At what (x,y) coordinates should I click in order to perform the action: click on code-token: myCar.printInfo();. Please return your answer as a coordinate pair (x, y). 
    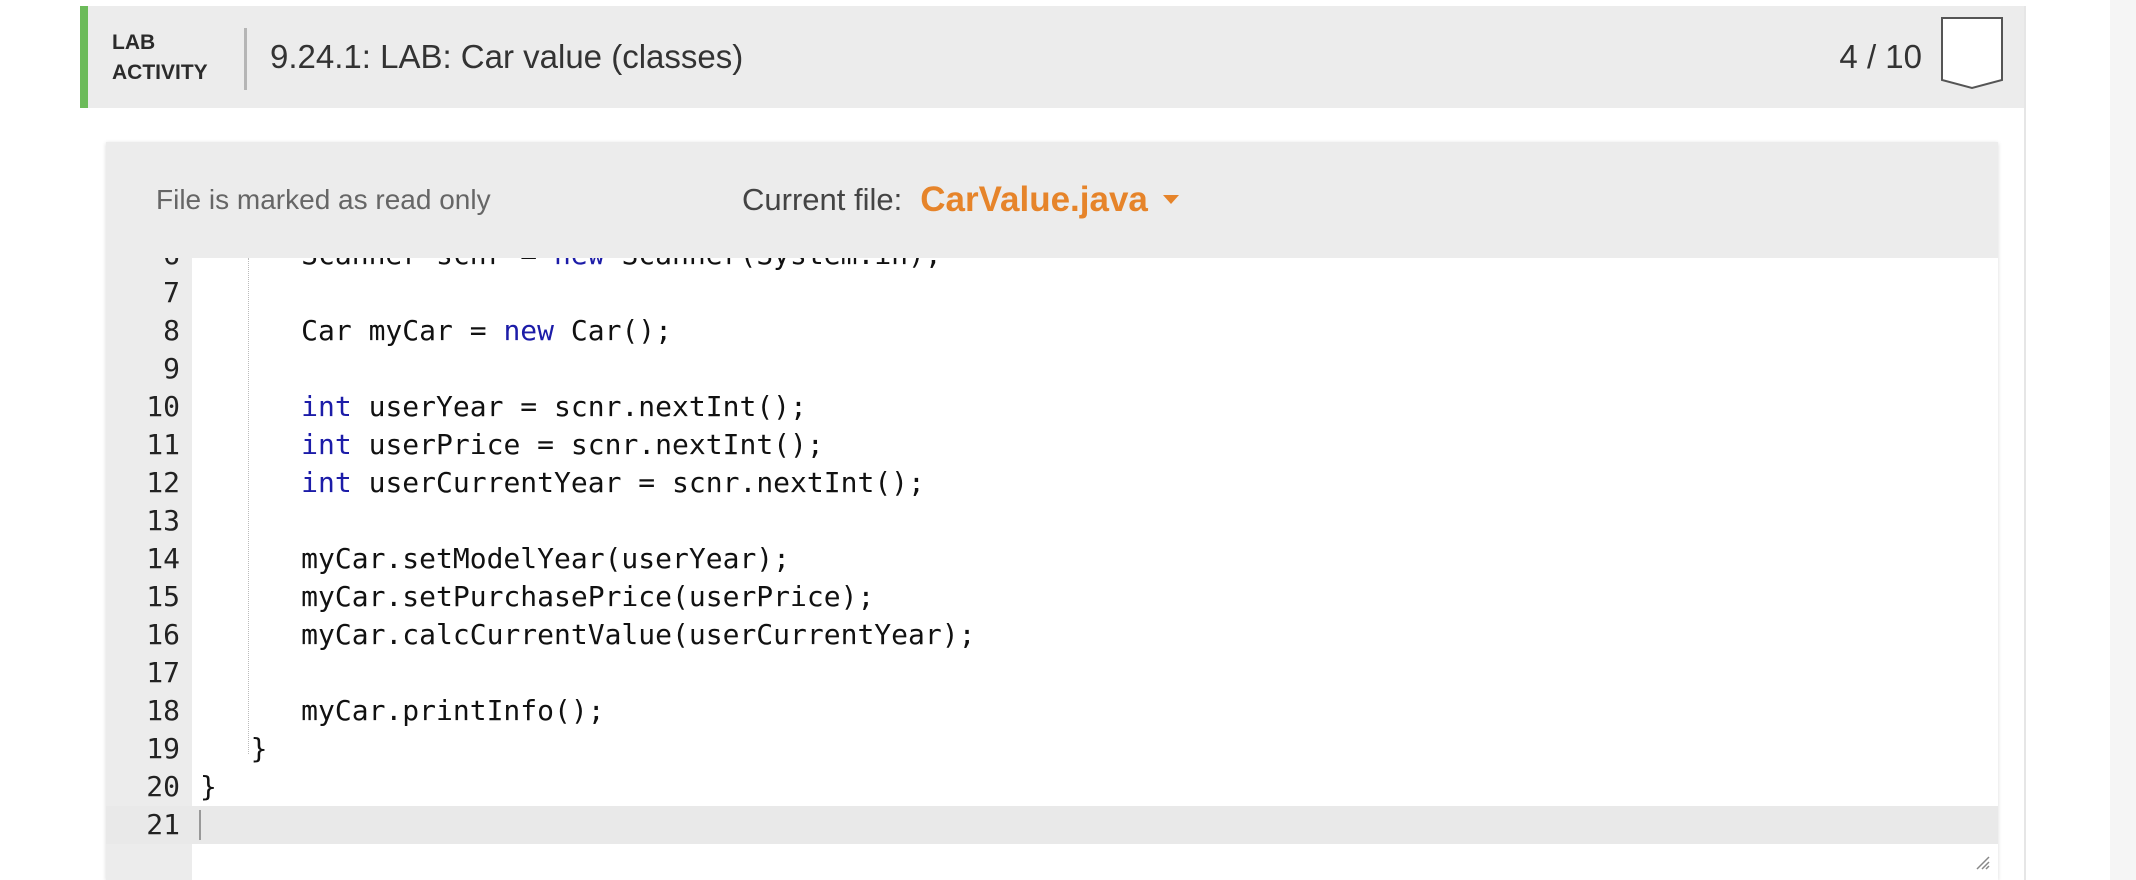
    Looking at the image, I should click on (402, 710).